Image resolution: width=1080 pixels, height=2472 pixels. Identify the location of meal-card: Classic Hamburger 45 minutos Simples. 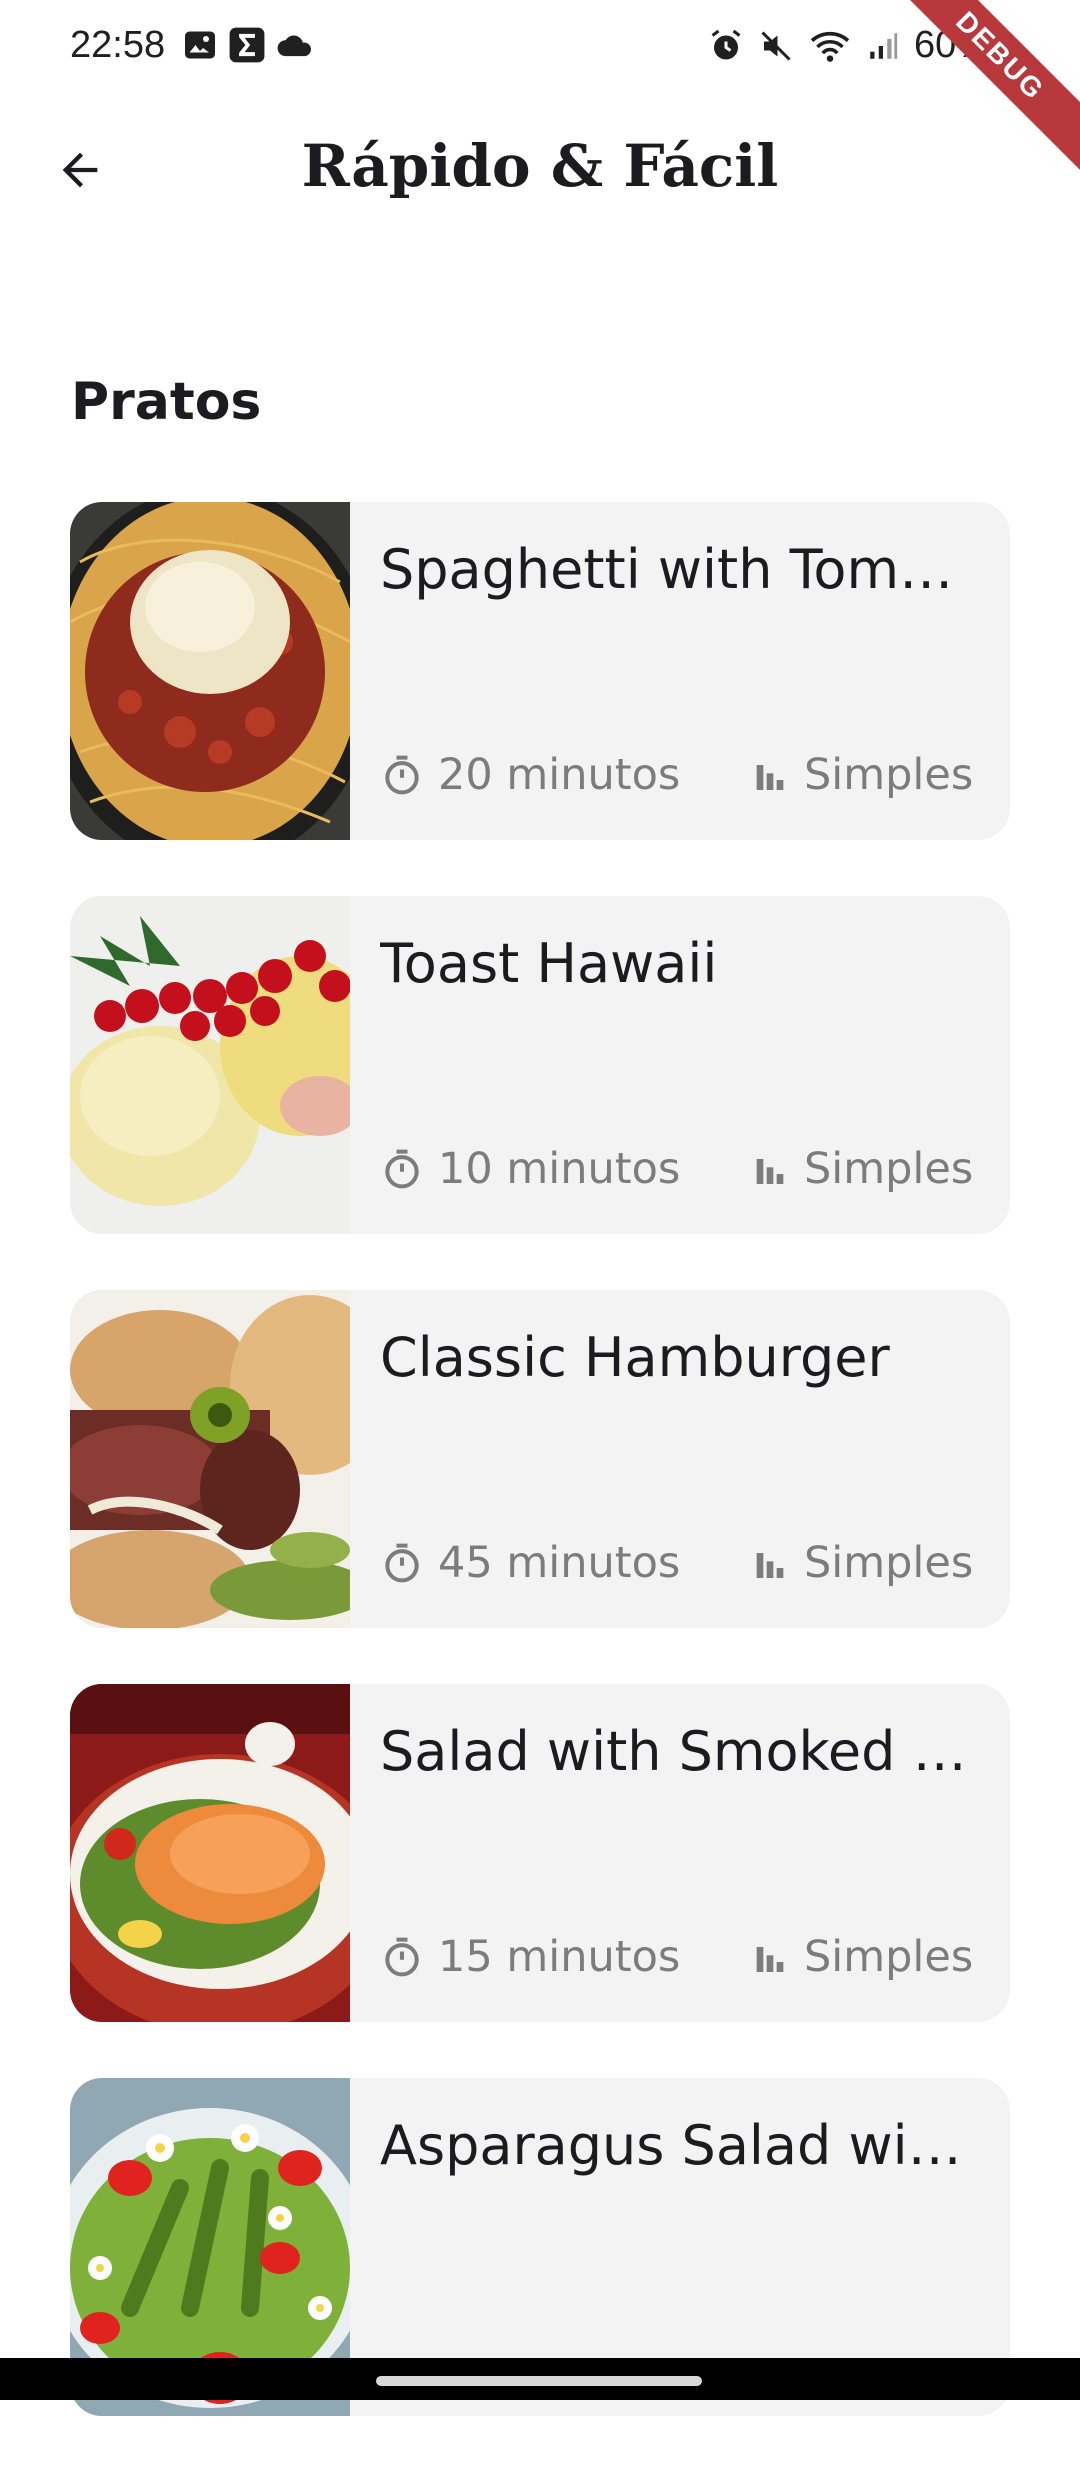
(540, 1459).